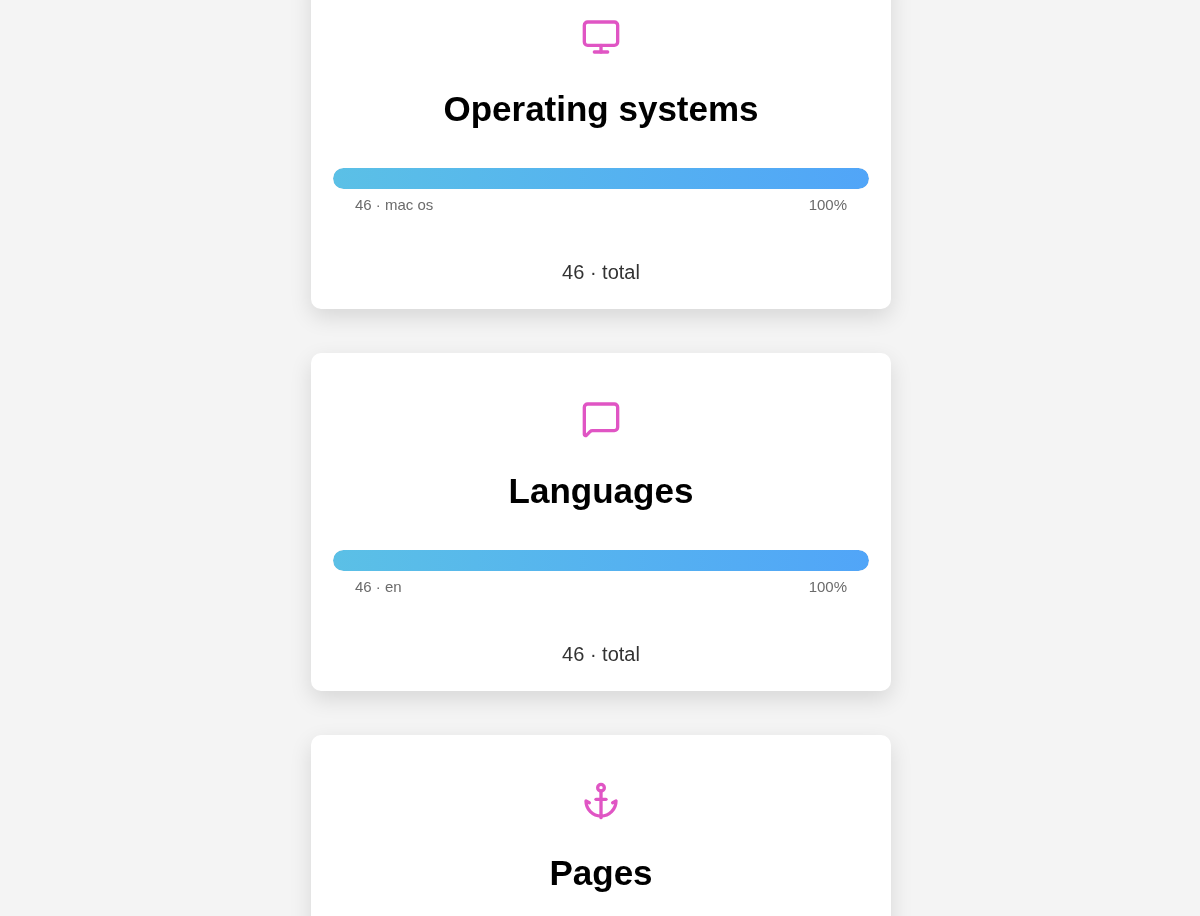 The width and height of the screenshot is (1200, 916). What do you see at coordinates (601, 873) in the screenshot?
I see `card-title: Pages` at bounding box center [601, 873].